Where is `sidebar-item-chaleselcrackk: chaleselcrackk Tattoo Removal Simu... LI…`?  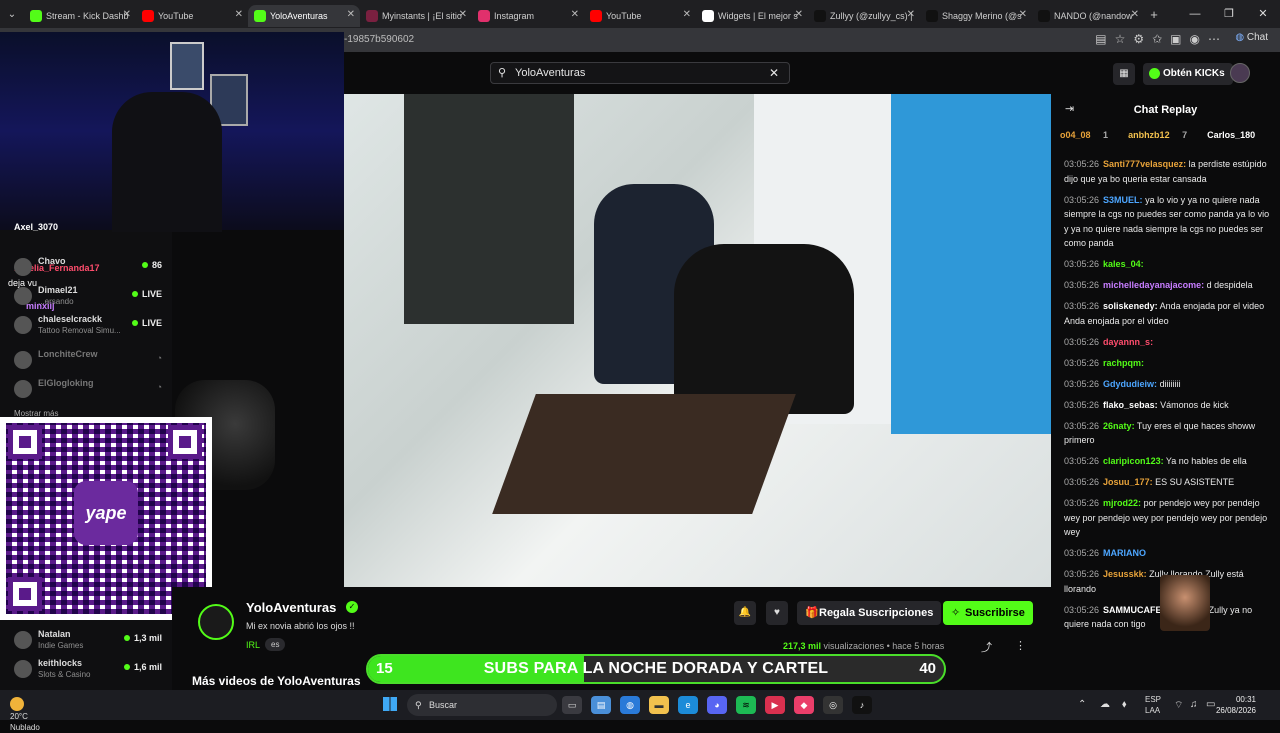 sidebar-item-chaleselcrackk: chaleselcrackk Tattoo Removal Simu... LI… is located at coordinates (92, 326).